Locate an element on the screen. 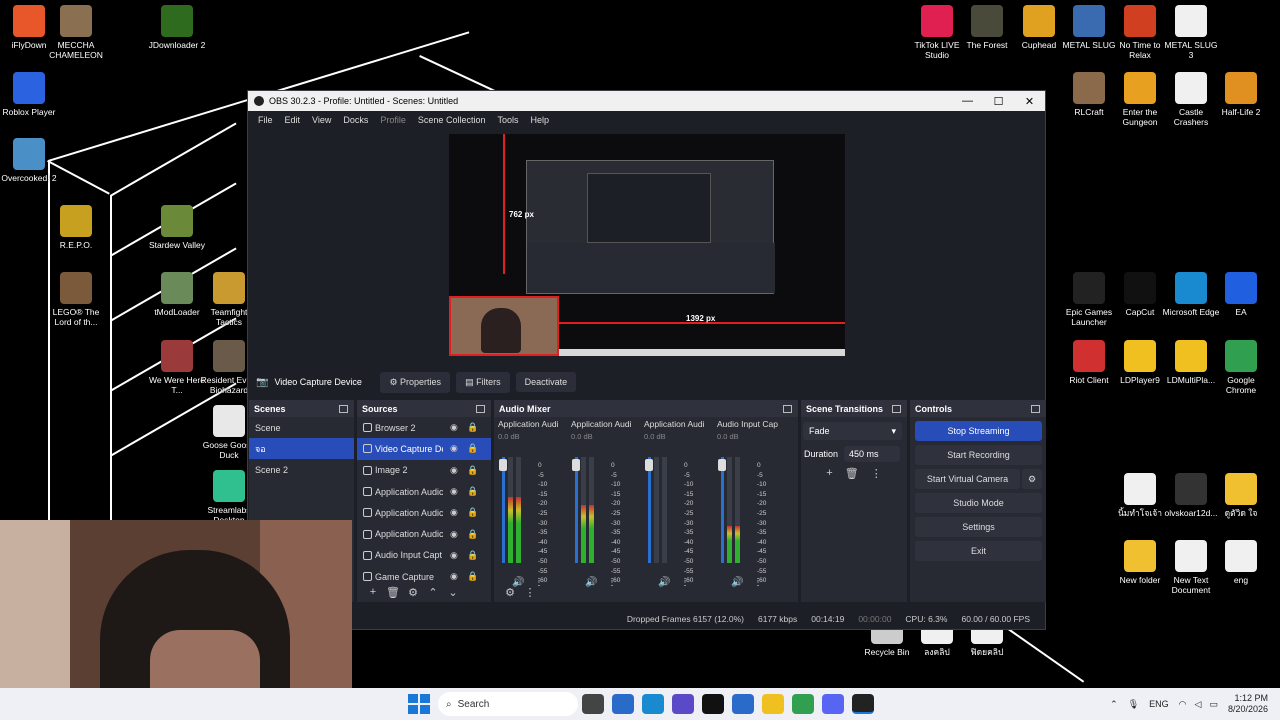 This screenshot has height=720, width=1280. studio-mode-button: Studio Mode is located at coordinates (978, 503).